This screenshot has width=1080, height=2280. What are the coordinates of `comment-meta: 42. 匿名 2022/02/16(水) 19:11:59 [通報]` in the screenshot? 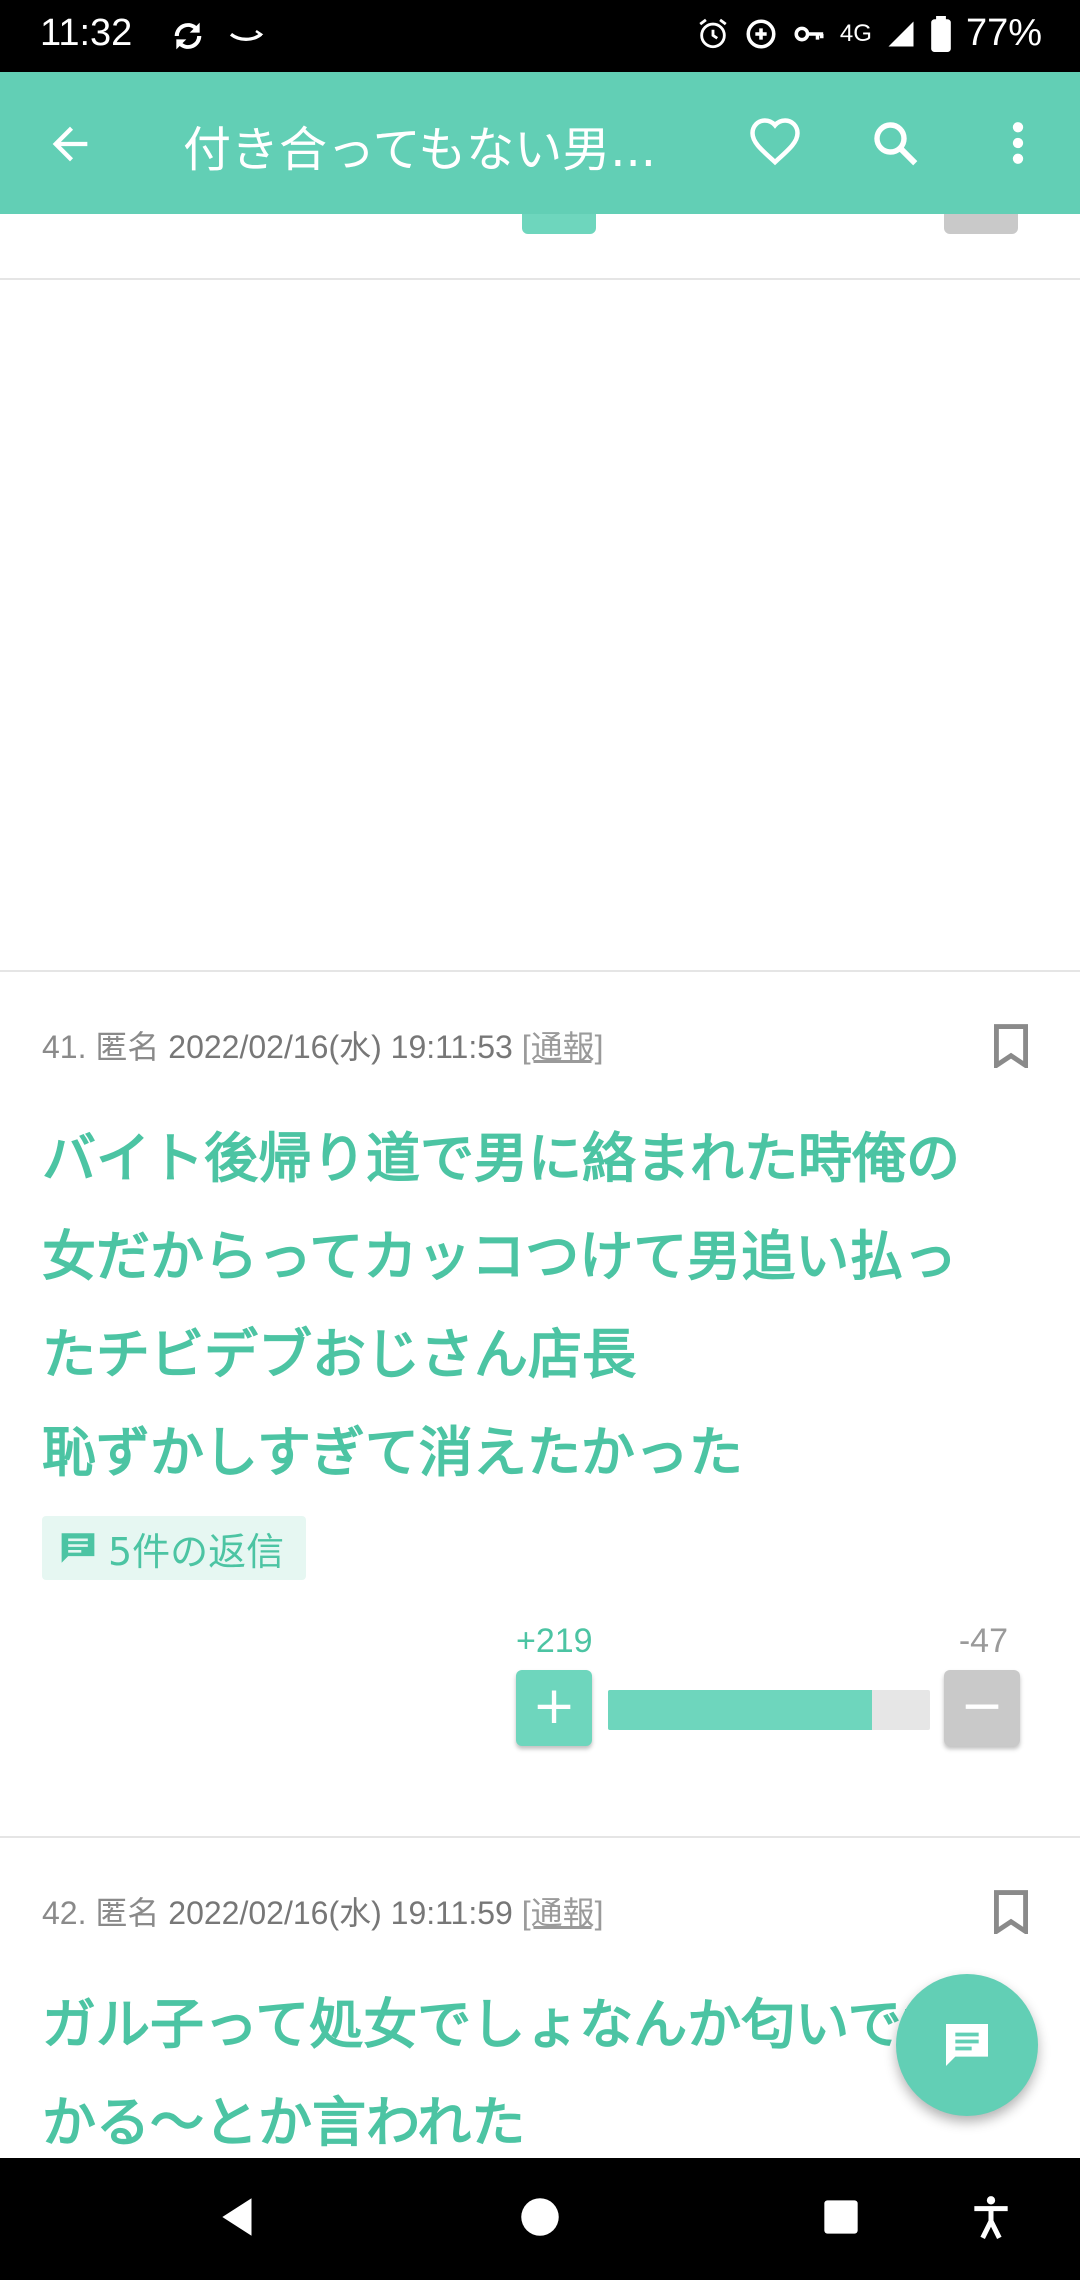 It's located at (323, 1911).